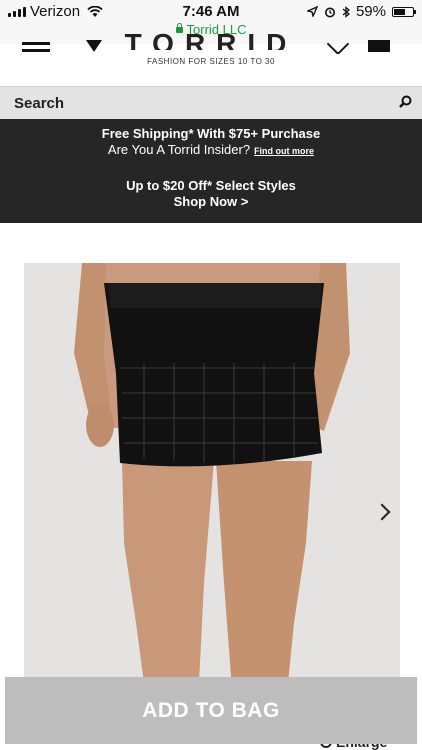 Image resolution: width=422 pixels, height=750 pixels. I want to click on battery-icon, so click(404, 11).